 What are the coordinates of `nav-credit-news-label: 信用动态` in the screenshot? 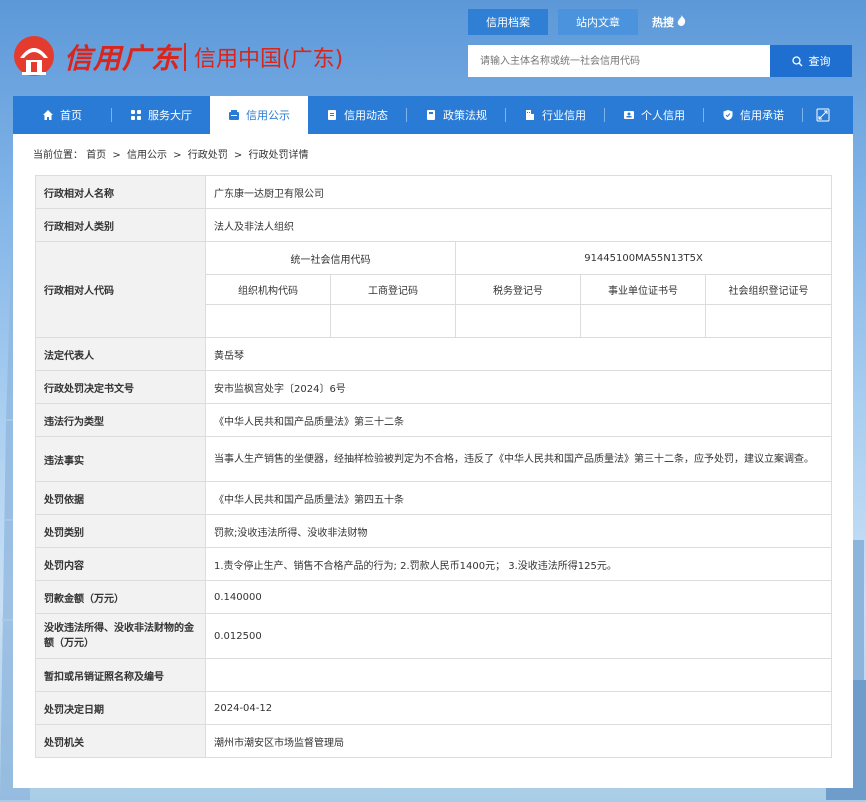 It's located at (366, 115).